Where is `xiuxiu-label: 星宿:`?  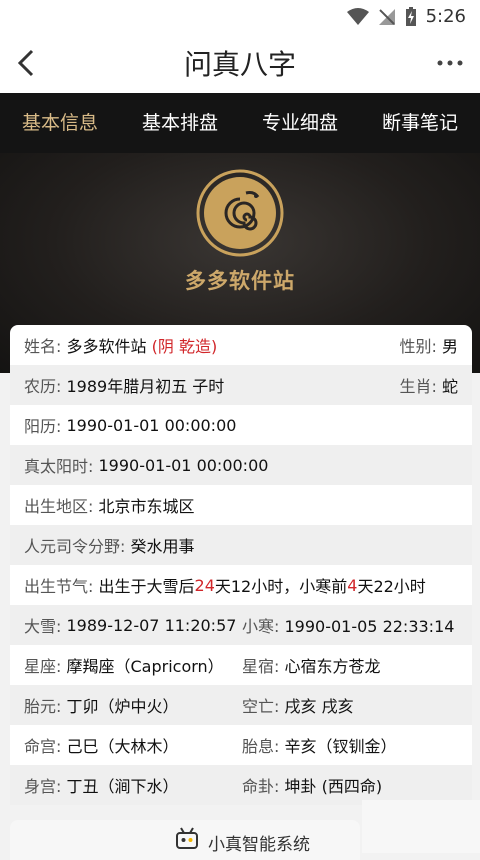 xiuxiu-label: 星宿: is located at coordinates (261, 666).